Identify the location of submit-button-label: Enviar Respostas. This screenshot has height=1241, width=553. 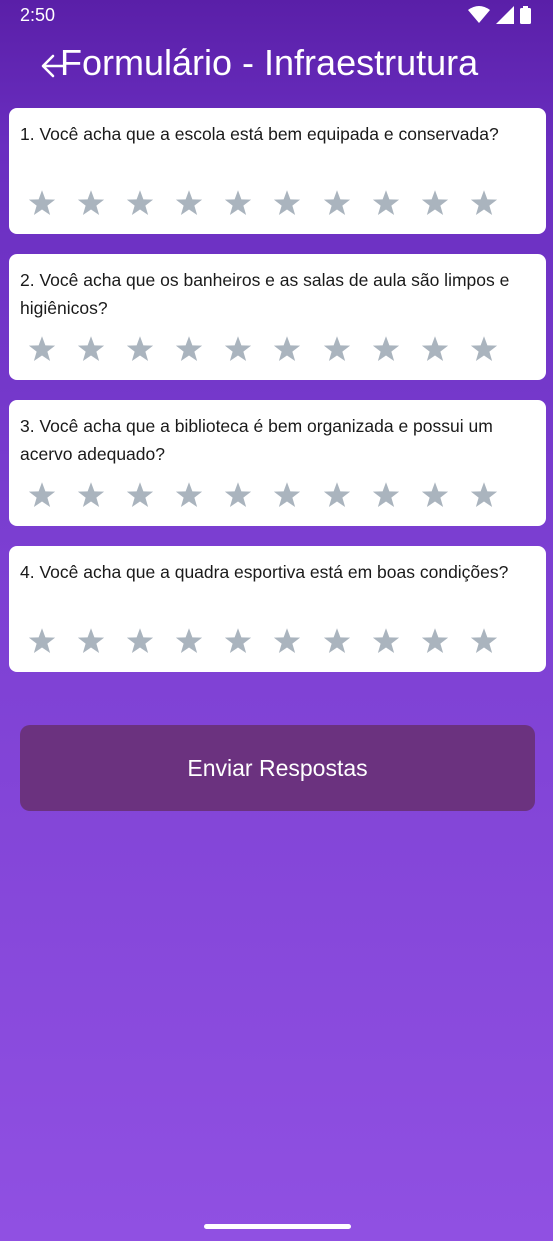
(277, 767).